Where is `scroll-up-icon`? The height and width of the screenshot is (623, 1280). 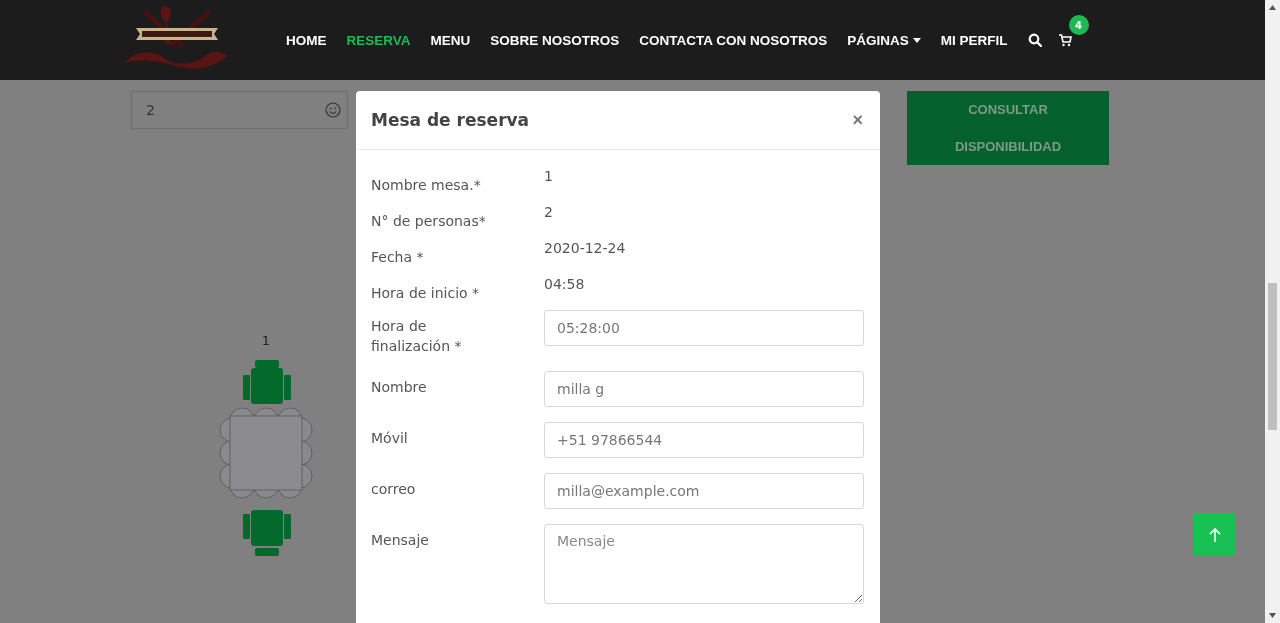
scroll-up-icon is located at coordinates (1272, 7).